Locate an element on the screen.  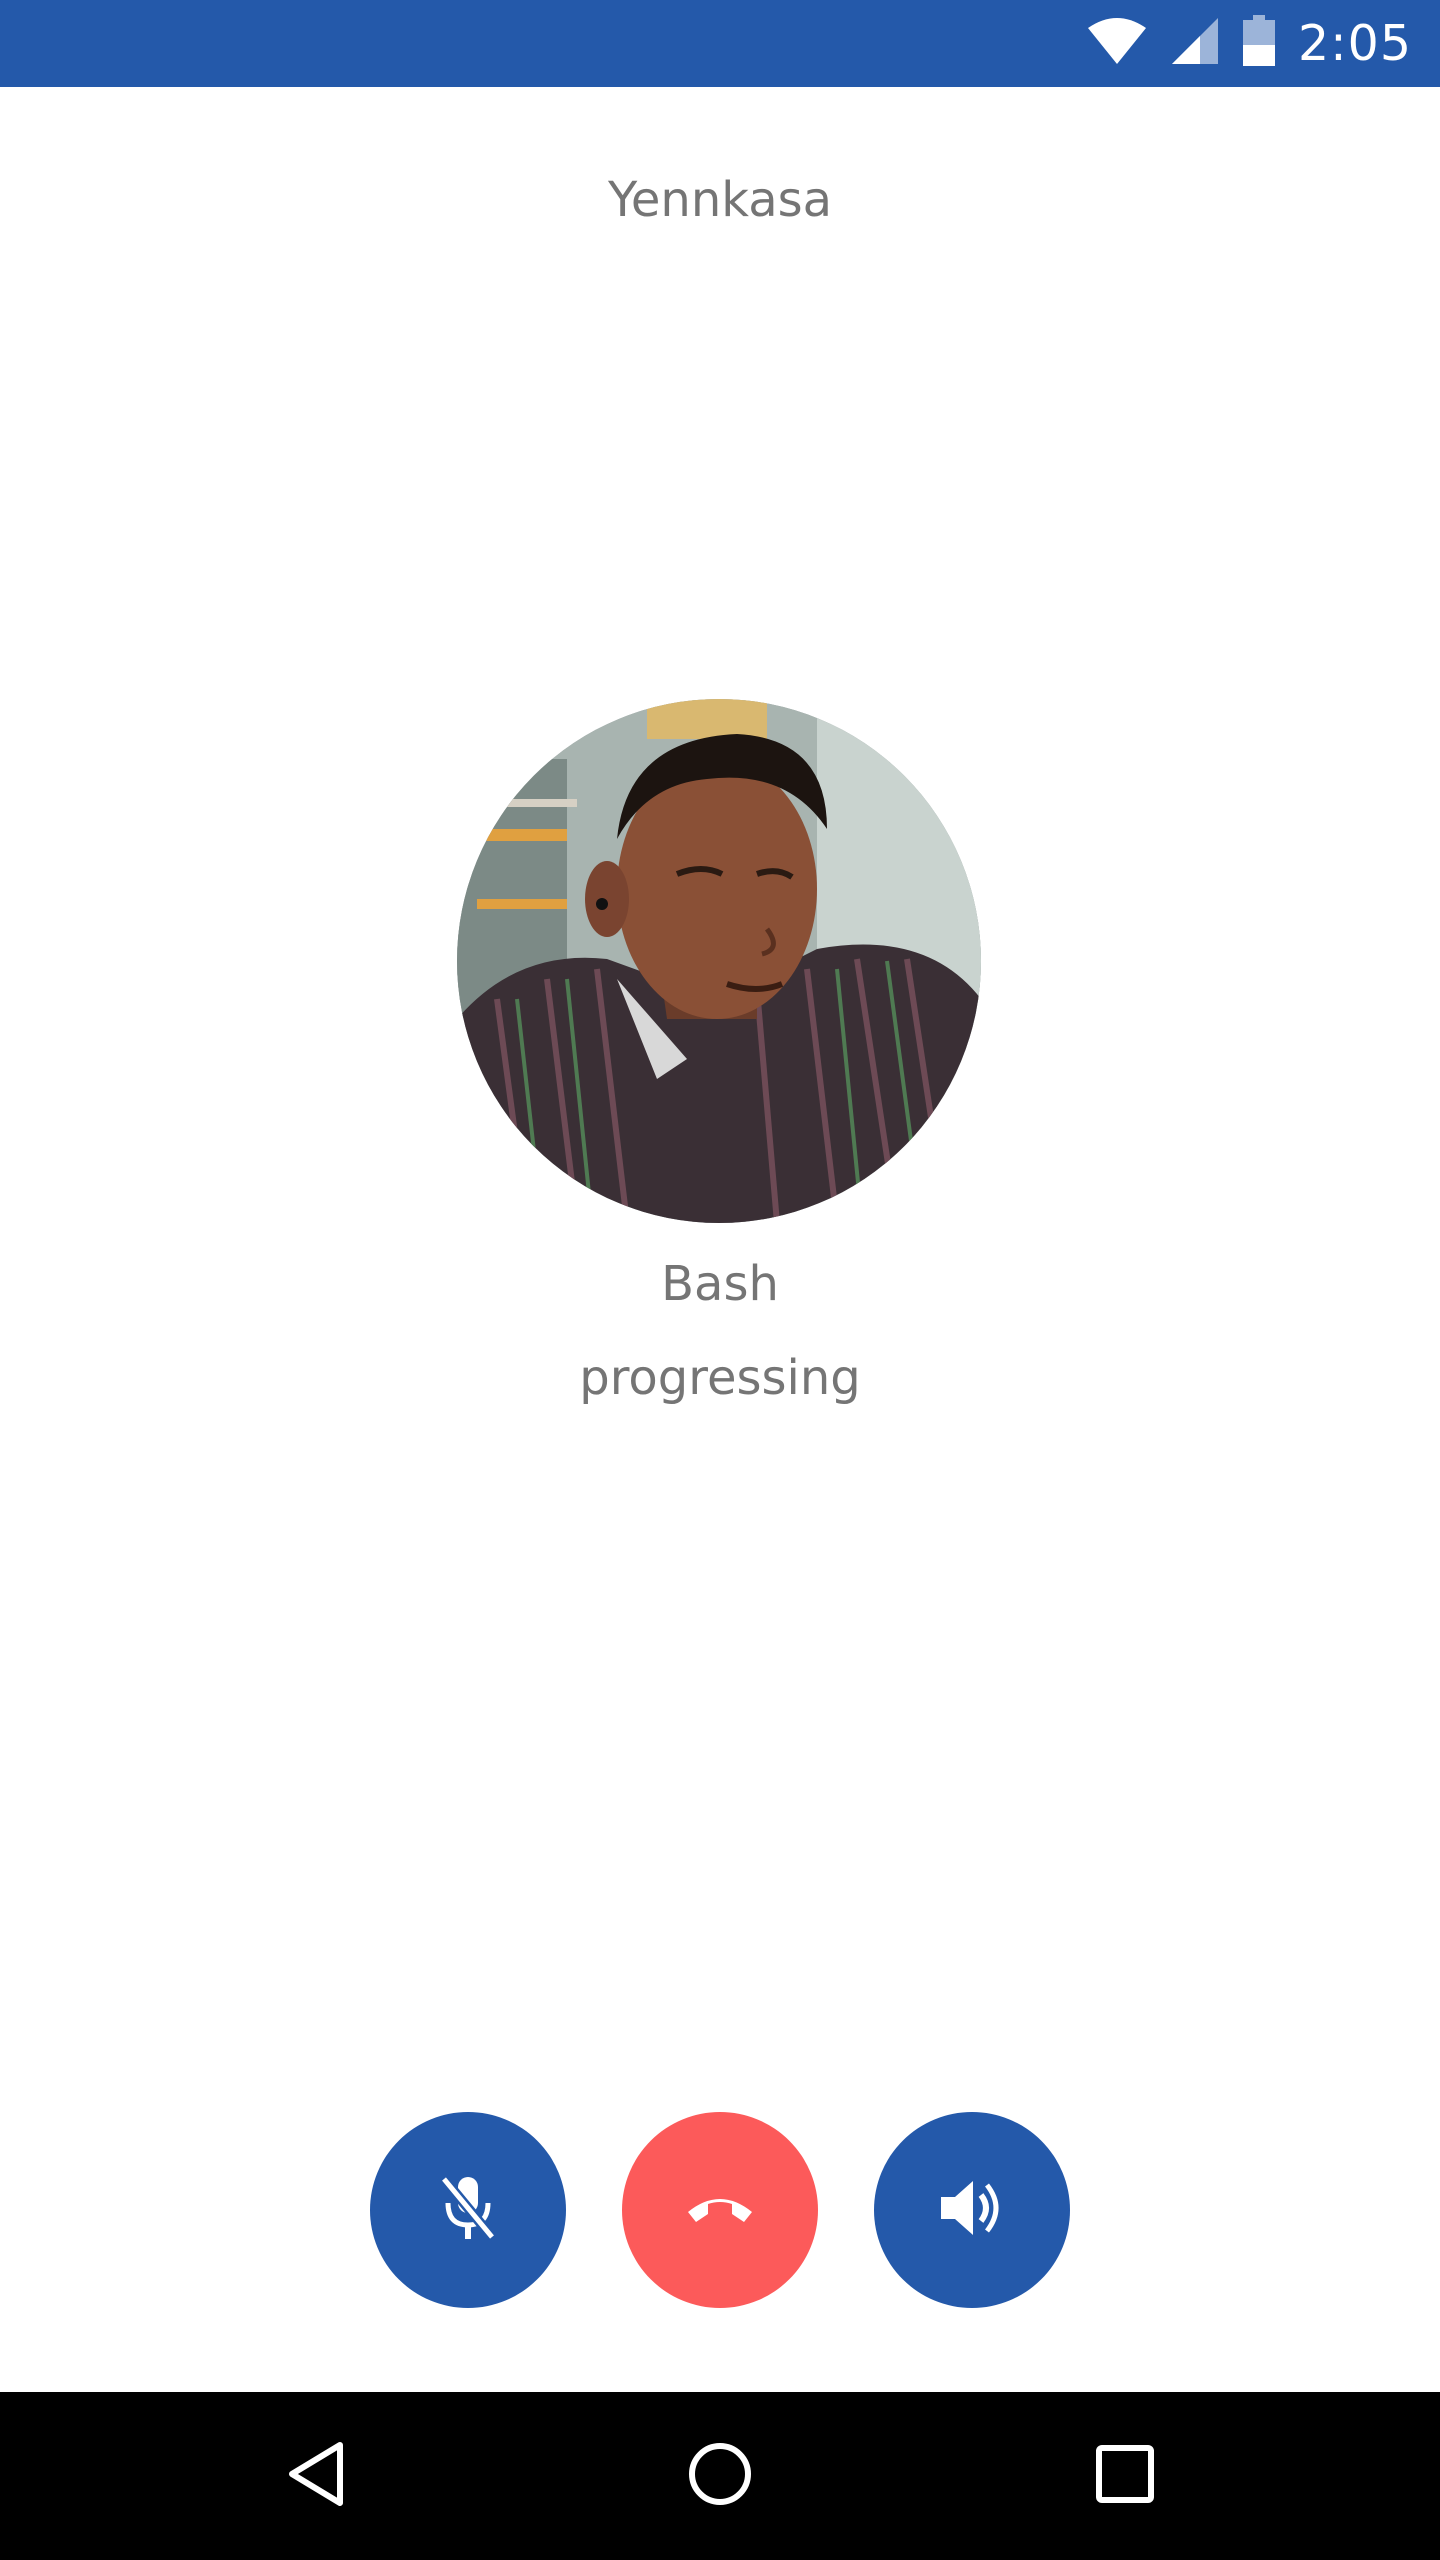
call-status: progressing is located at coordinates (720, 1378).